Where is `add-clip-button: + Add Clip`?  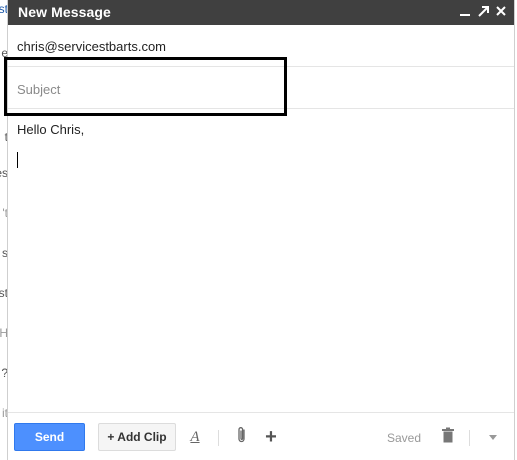 add-clip-button: + Add Clip is located at coordinates (137, 437).